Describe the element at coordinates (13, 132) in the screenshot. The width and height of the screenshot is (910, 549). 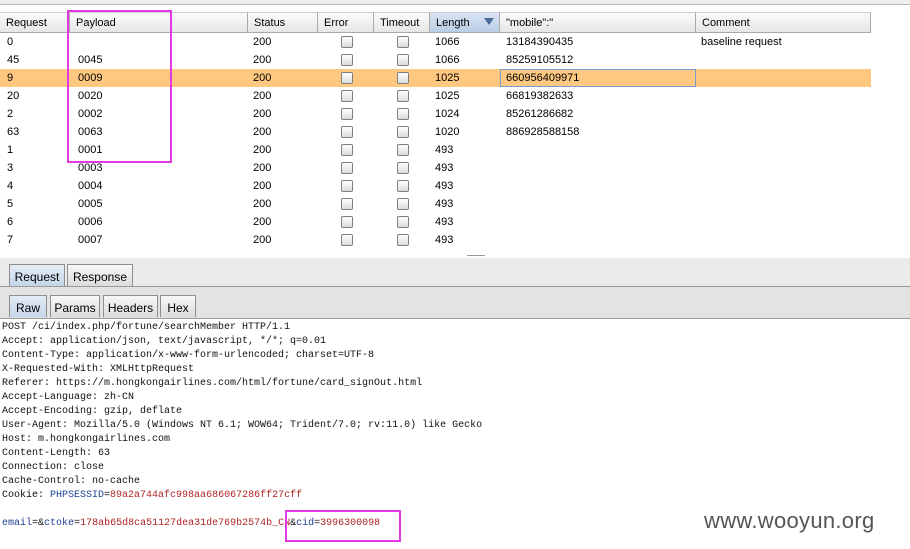
I see `cell-request: 63` at that location.